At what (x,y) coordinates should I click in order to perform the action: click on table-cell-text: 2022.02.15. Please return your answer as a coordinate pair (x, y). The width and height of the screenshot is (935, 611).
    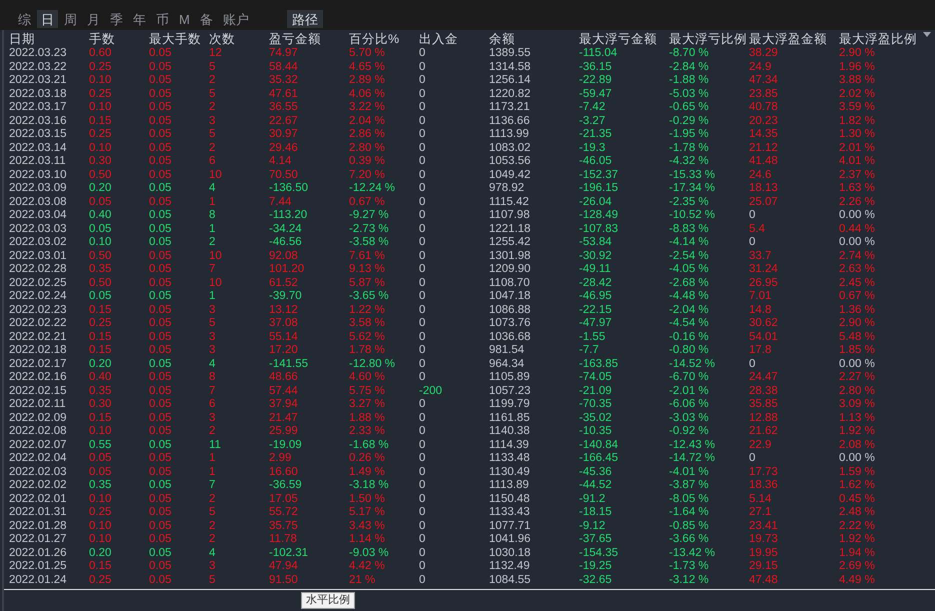
    Looking at the image, I should click on (38, 391).